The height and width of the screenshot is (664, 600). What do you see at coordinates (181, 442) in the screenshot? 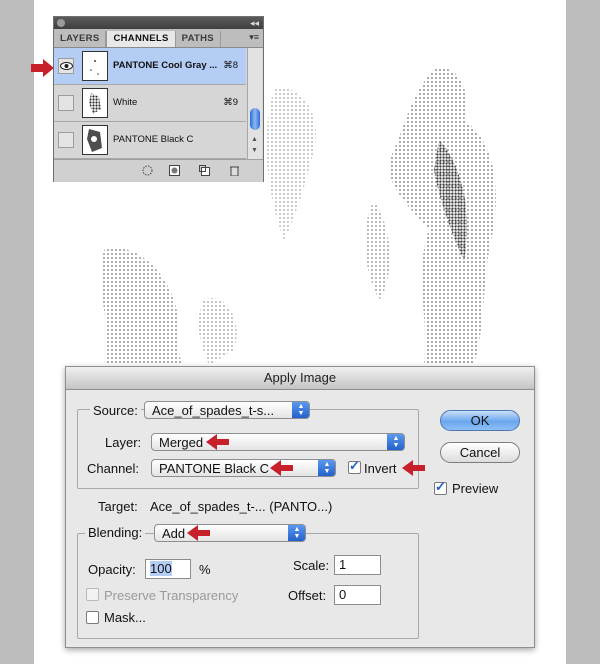
I see `layer-value: Merged` at bounding box center [181, 442].